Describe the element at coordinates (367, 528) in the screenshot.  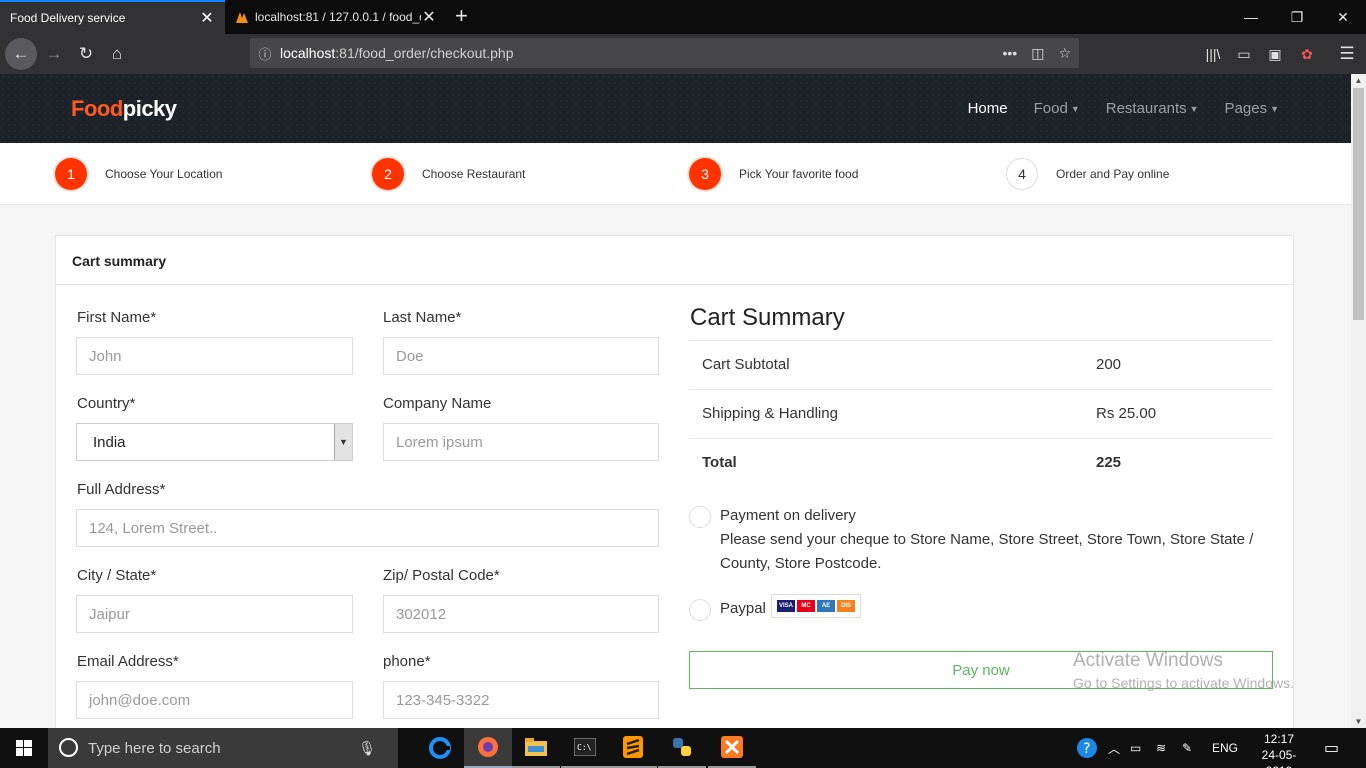
I see `address-input: 124, Lorem Street..` at that location.